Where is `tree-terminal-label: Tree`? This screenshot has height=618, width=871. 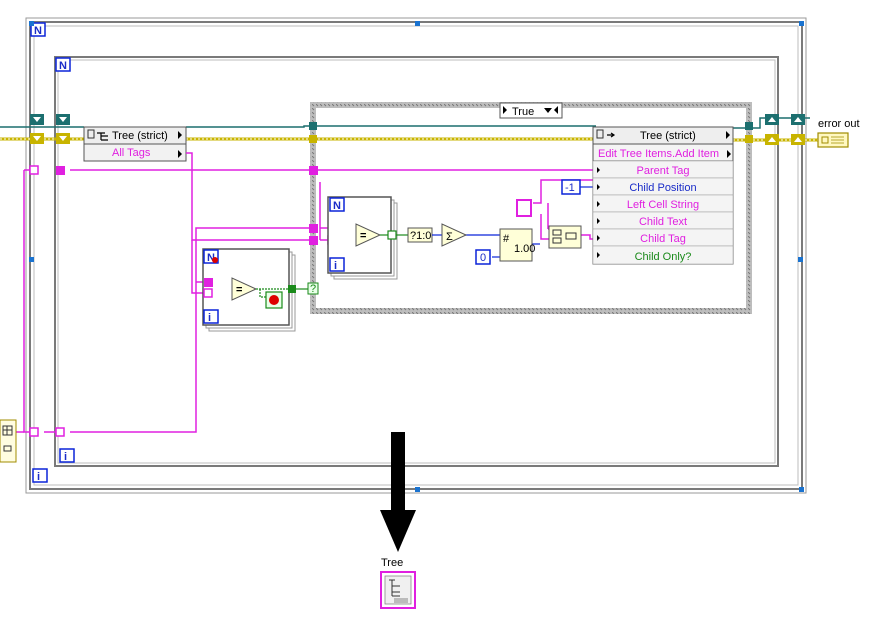
tree-terminal-label: Tree is located at coordinates (392, 563).